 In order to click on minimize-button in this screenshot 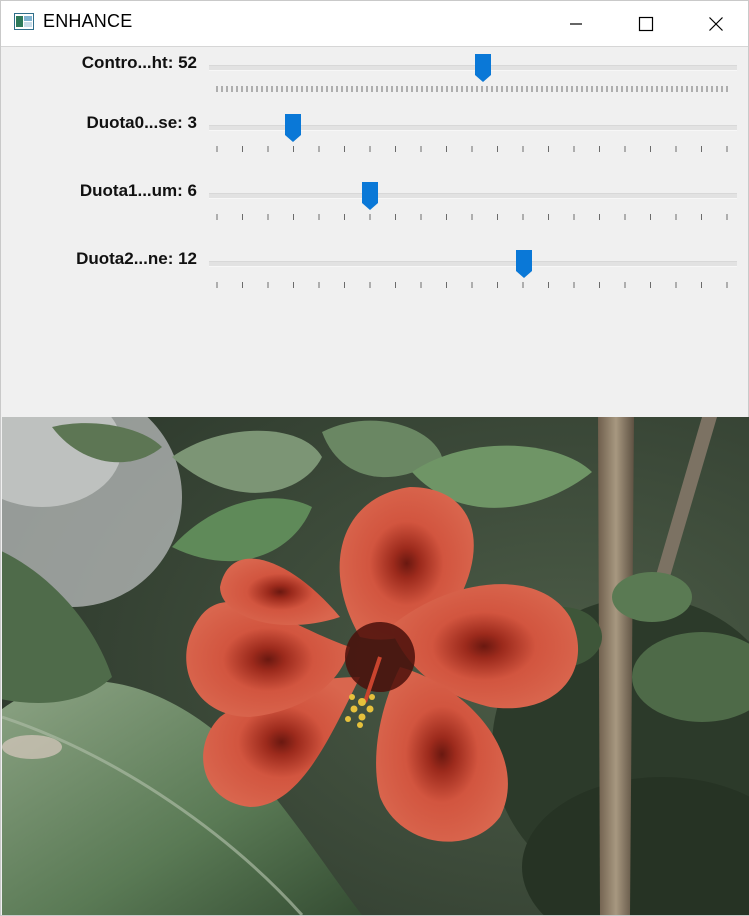, I will do `click(576, 23)`.